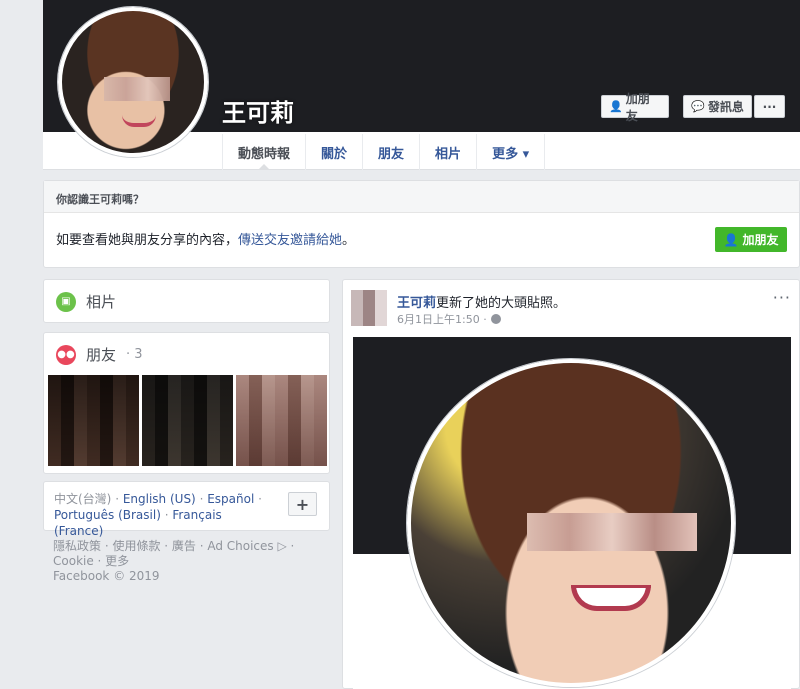  I want to click on post-timestamp: 6月1日上午1:50 ·, so click(442, 319).